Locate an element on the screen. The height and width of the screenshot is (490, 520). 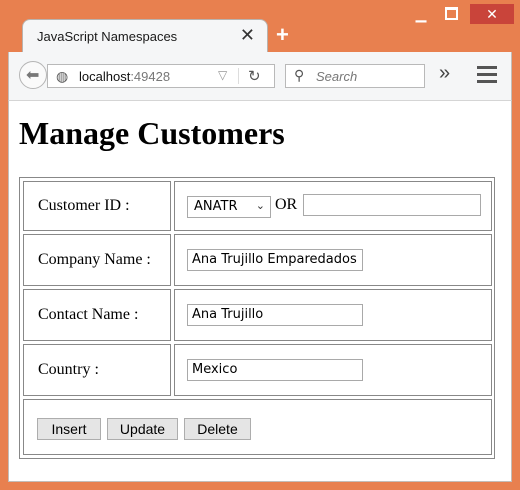
update-button: Update is located at coordinates (142, 429).